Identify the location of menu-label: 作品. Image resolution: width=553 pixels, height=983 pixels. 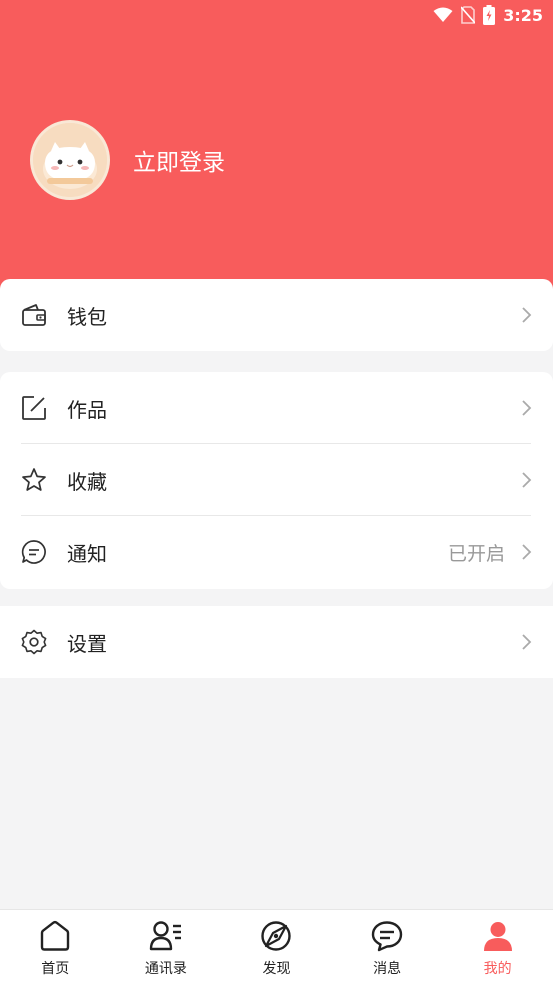
(87, 409).